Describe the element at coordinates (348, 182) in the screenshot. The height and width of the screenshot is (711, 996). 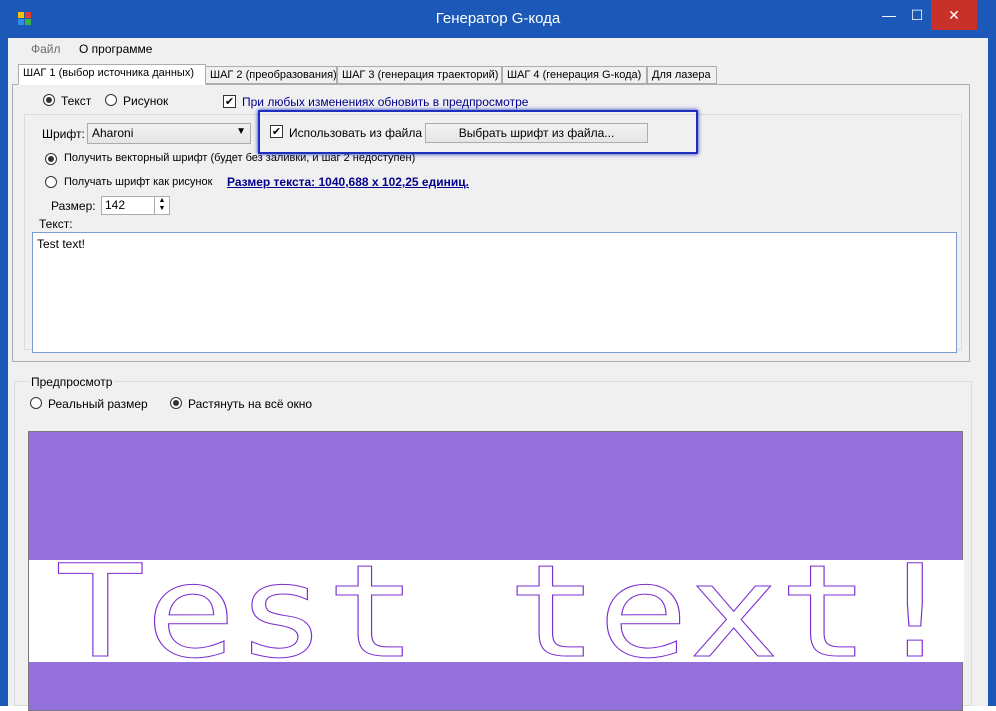
I see `text-size-link: Размер текста: 1040,688 х 102,25 единиц.` at that location.